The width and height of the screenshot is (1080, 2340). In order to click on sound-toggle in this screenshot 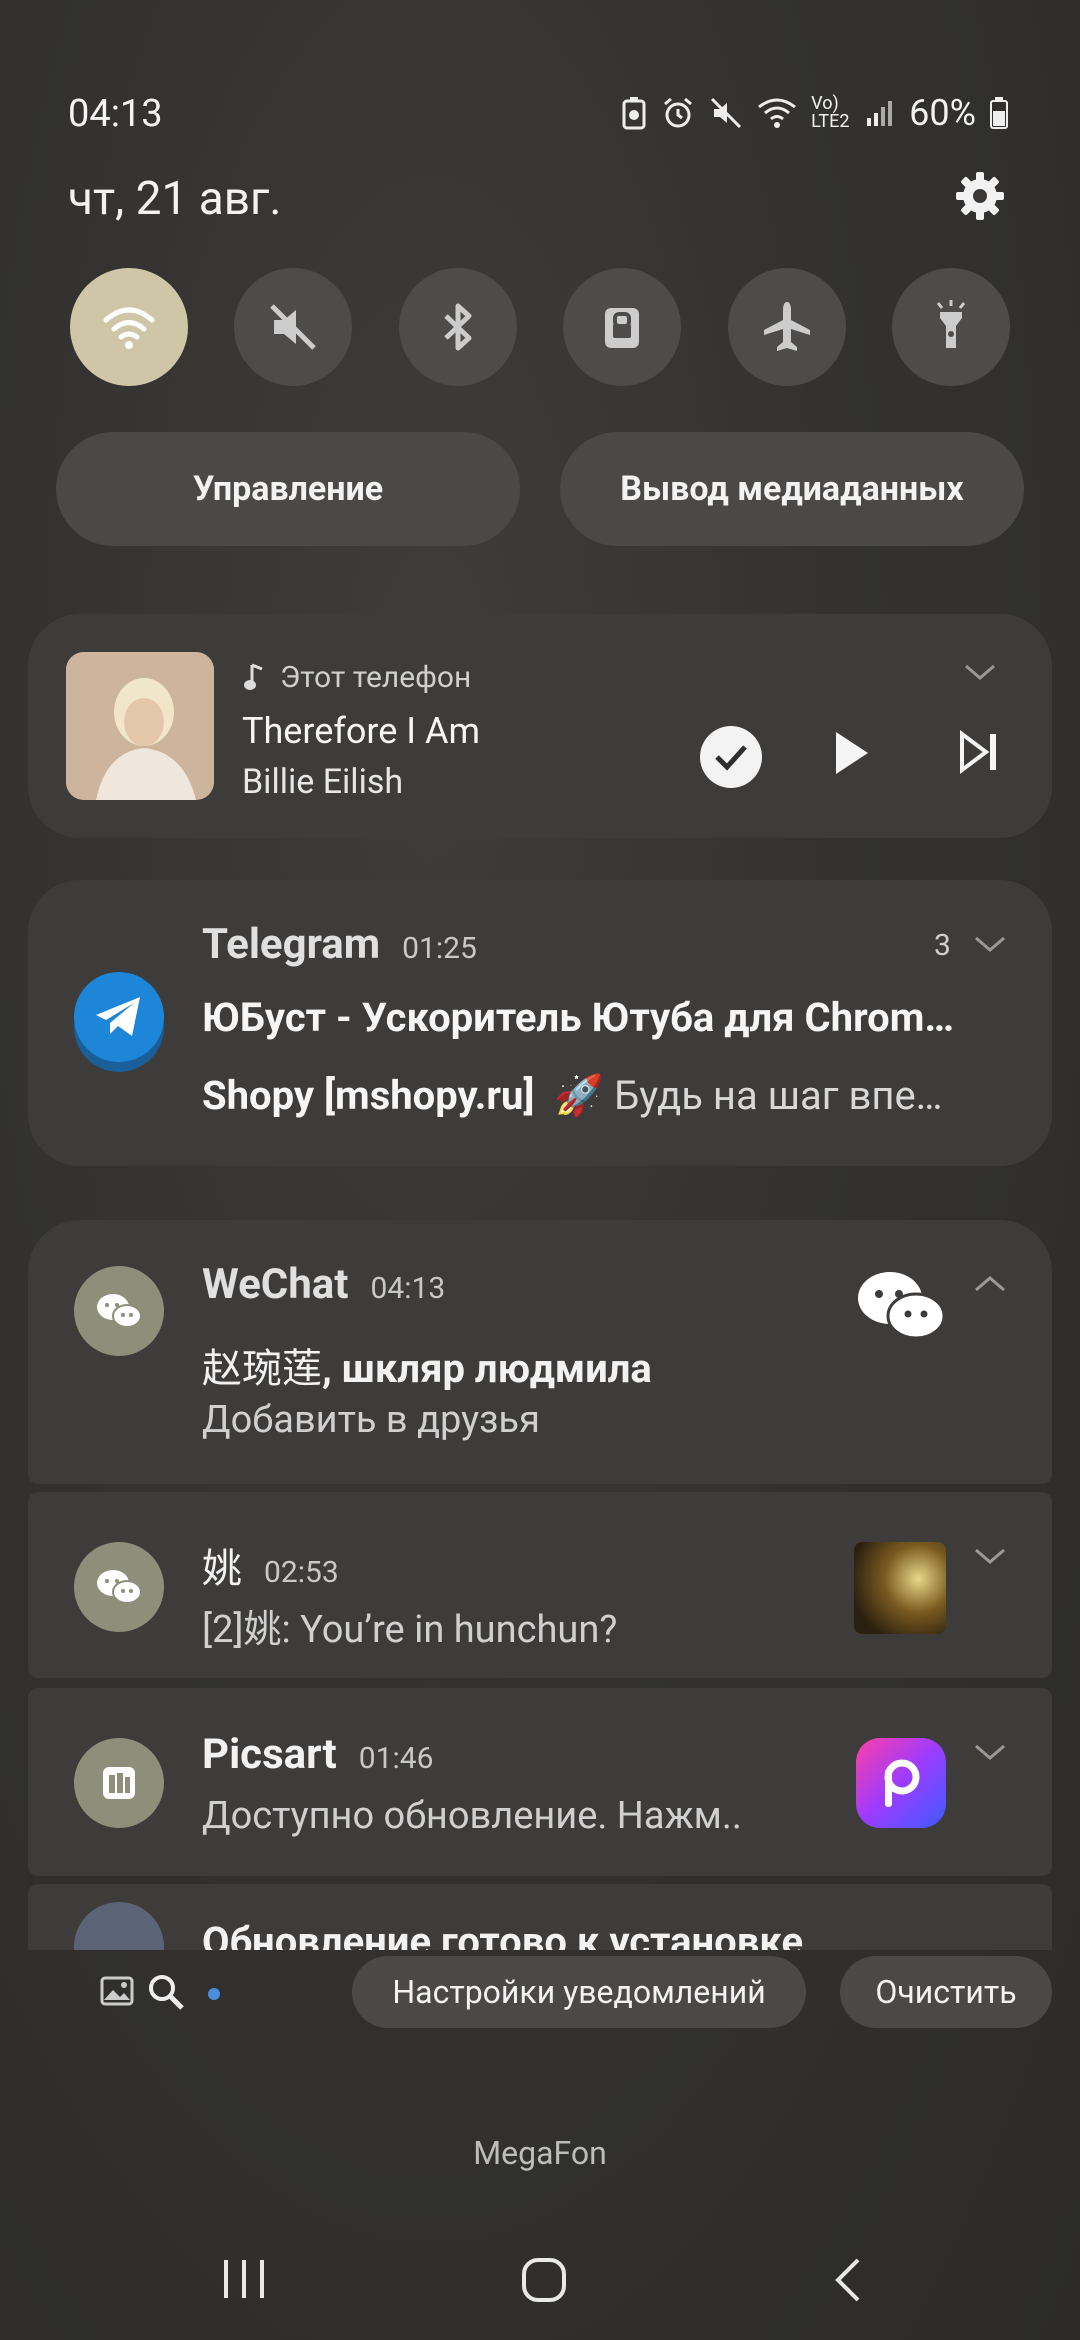, I will do `click(293, 327)`.